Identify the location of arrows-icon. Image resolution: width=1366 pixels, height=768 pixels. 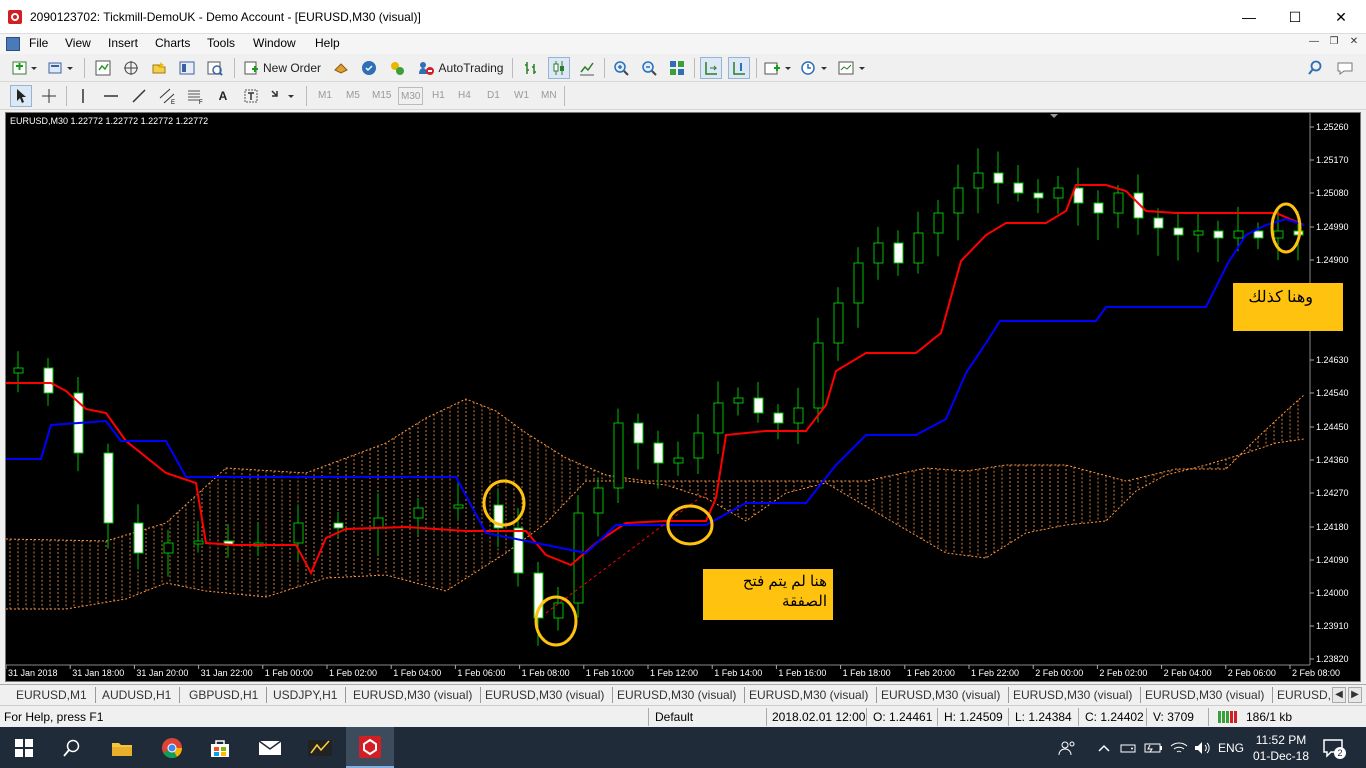
(283, 96).